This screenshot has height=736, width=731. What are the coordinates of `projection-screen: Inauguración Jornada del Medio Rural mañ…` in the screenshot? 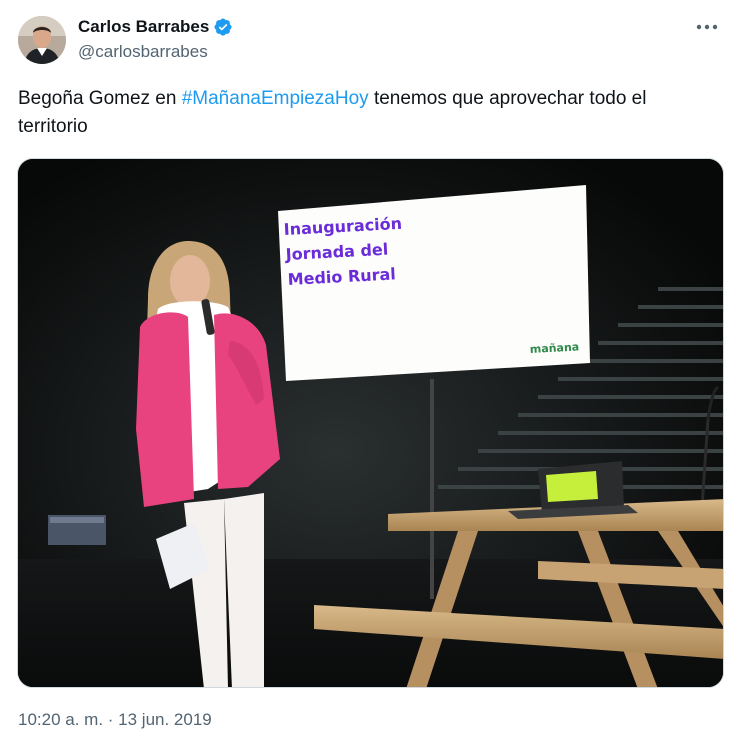 It's located at (434, 283).